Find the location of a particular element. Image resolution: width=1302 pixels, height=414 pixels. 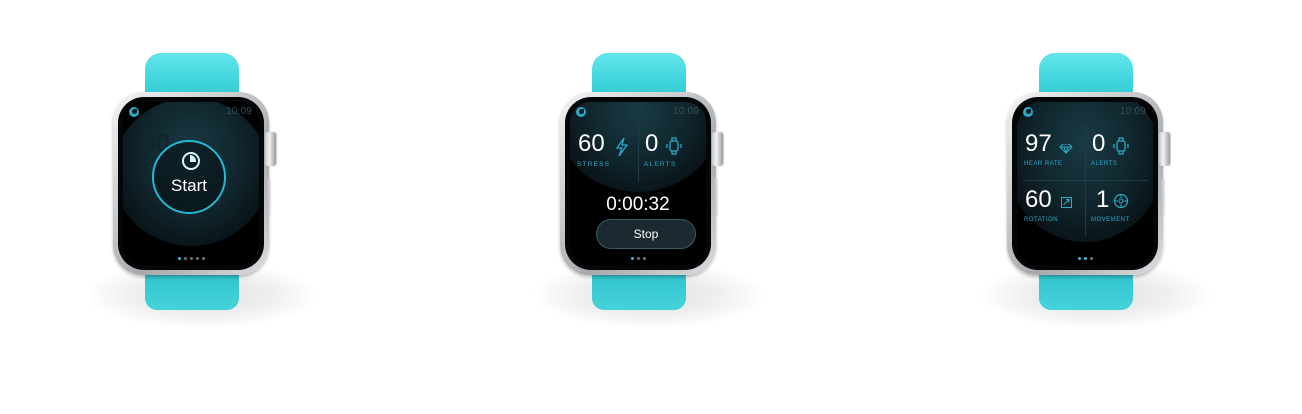

movement-value: 1 is located at coordinates (1103, 199).